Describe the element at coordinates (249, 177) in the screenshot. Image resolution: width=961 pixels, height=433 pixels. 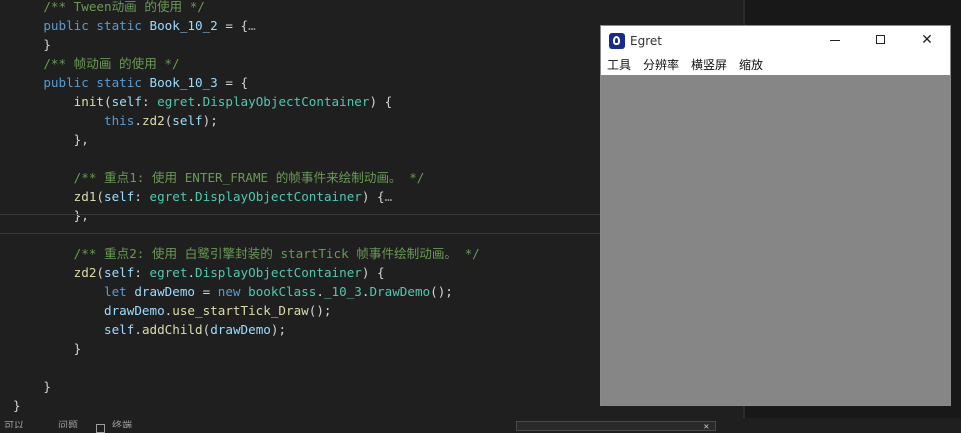
I see `code-token: /** 重点1: 使用 ENTER_FRAME 的帧事件来绘制动画。 */` at that location.